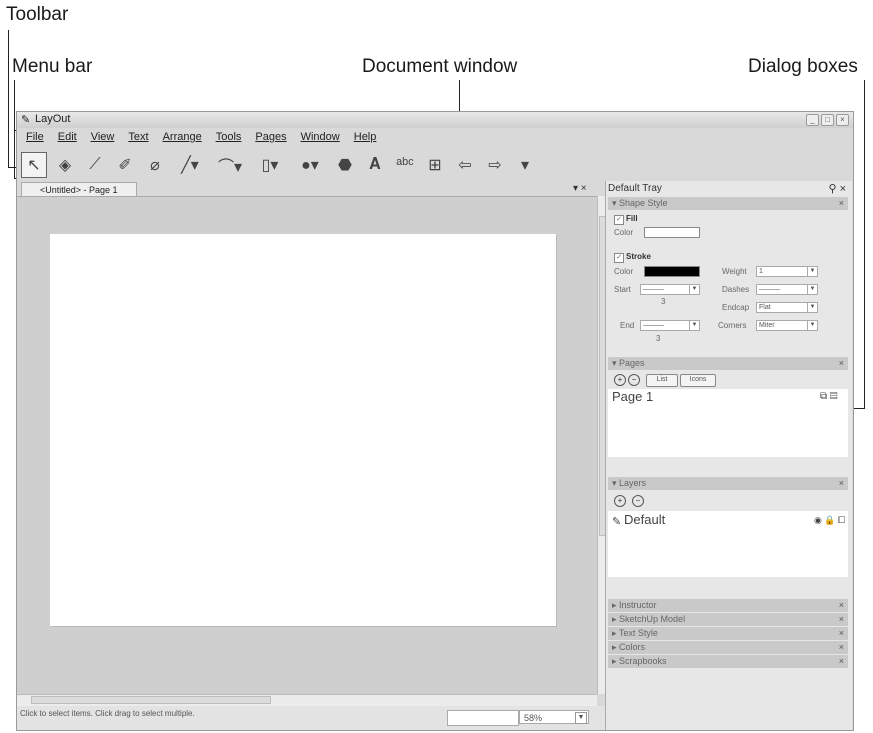 The image size is (873, 733). Describe the element at coordinates (638, 633) in the screenshot. I see `text-style-title: Text Style` at that location.